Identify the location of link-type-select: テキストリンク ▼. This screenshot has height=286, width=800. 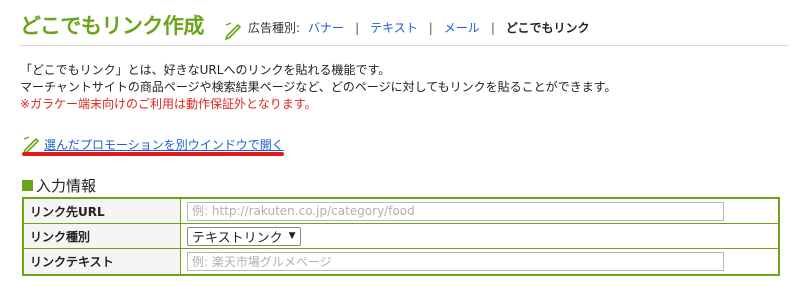
(244, 236).